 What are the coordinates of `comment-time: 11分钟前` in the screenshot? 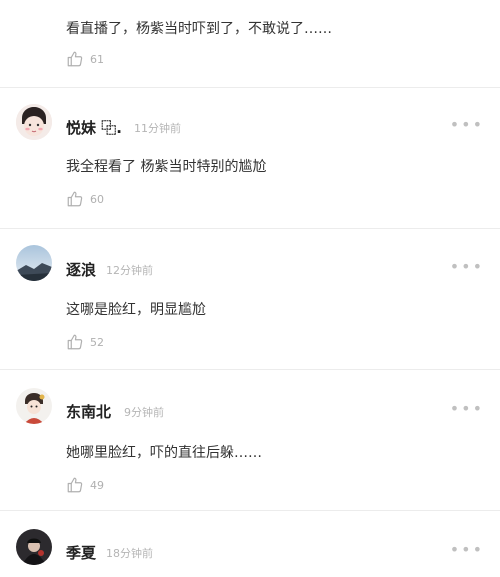 It's located at (157, 128).